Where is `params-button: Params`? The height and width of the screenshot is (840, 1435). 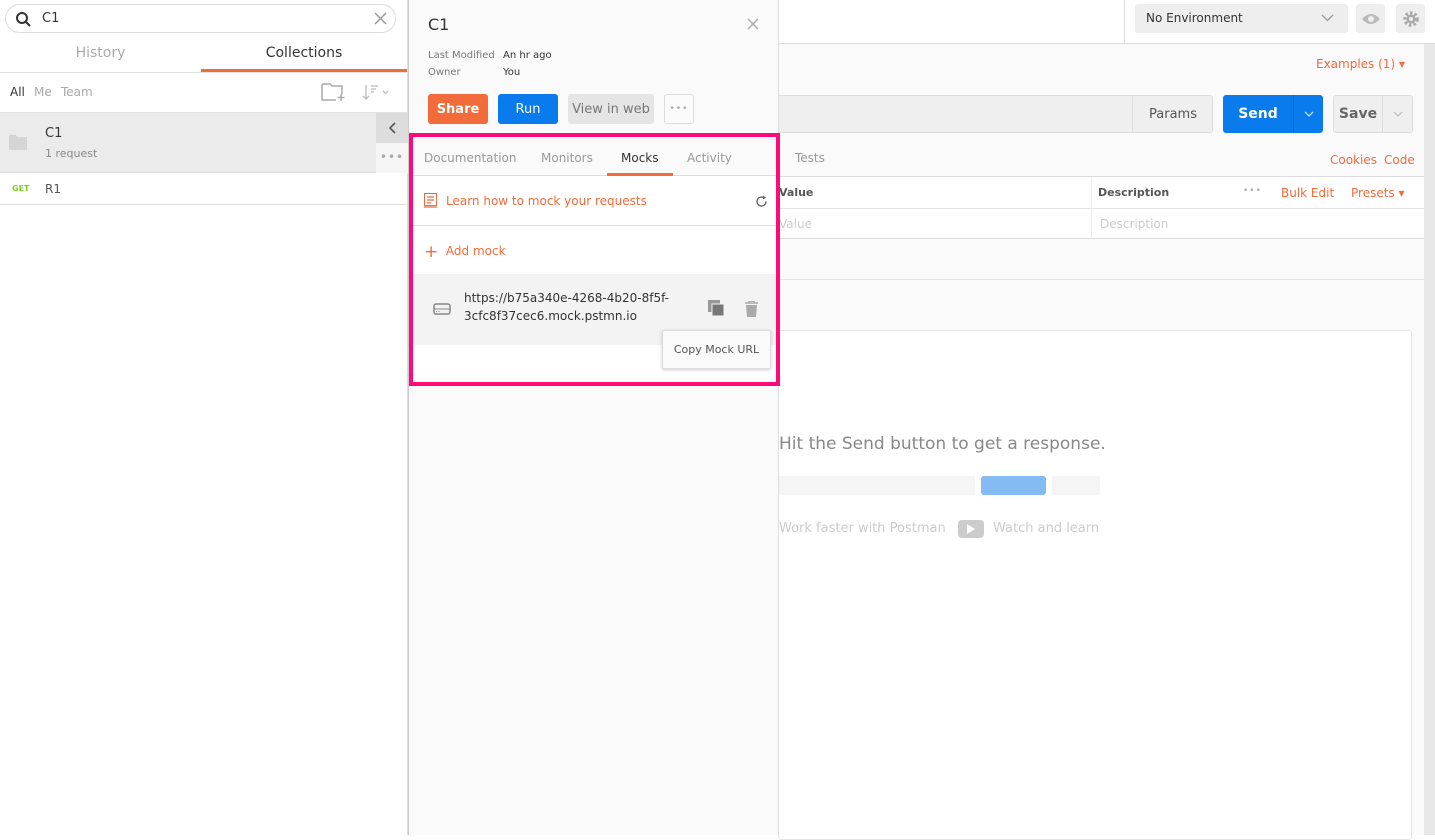 params-button: Params is located at coordinates (1172, 114).